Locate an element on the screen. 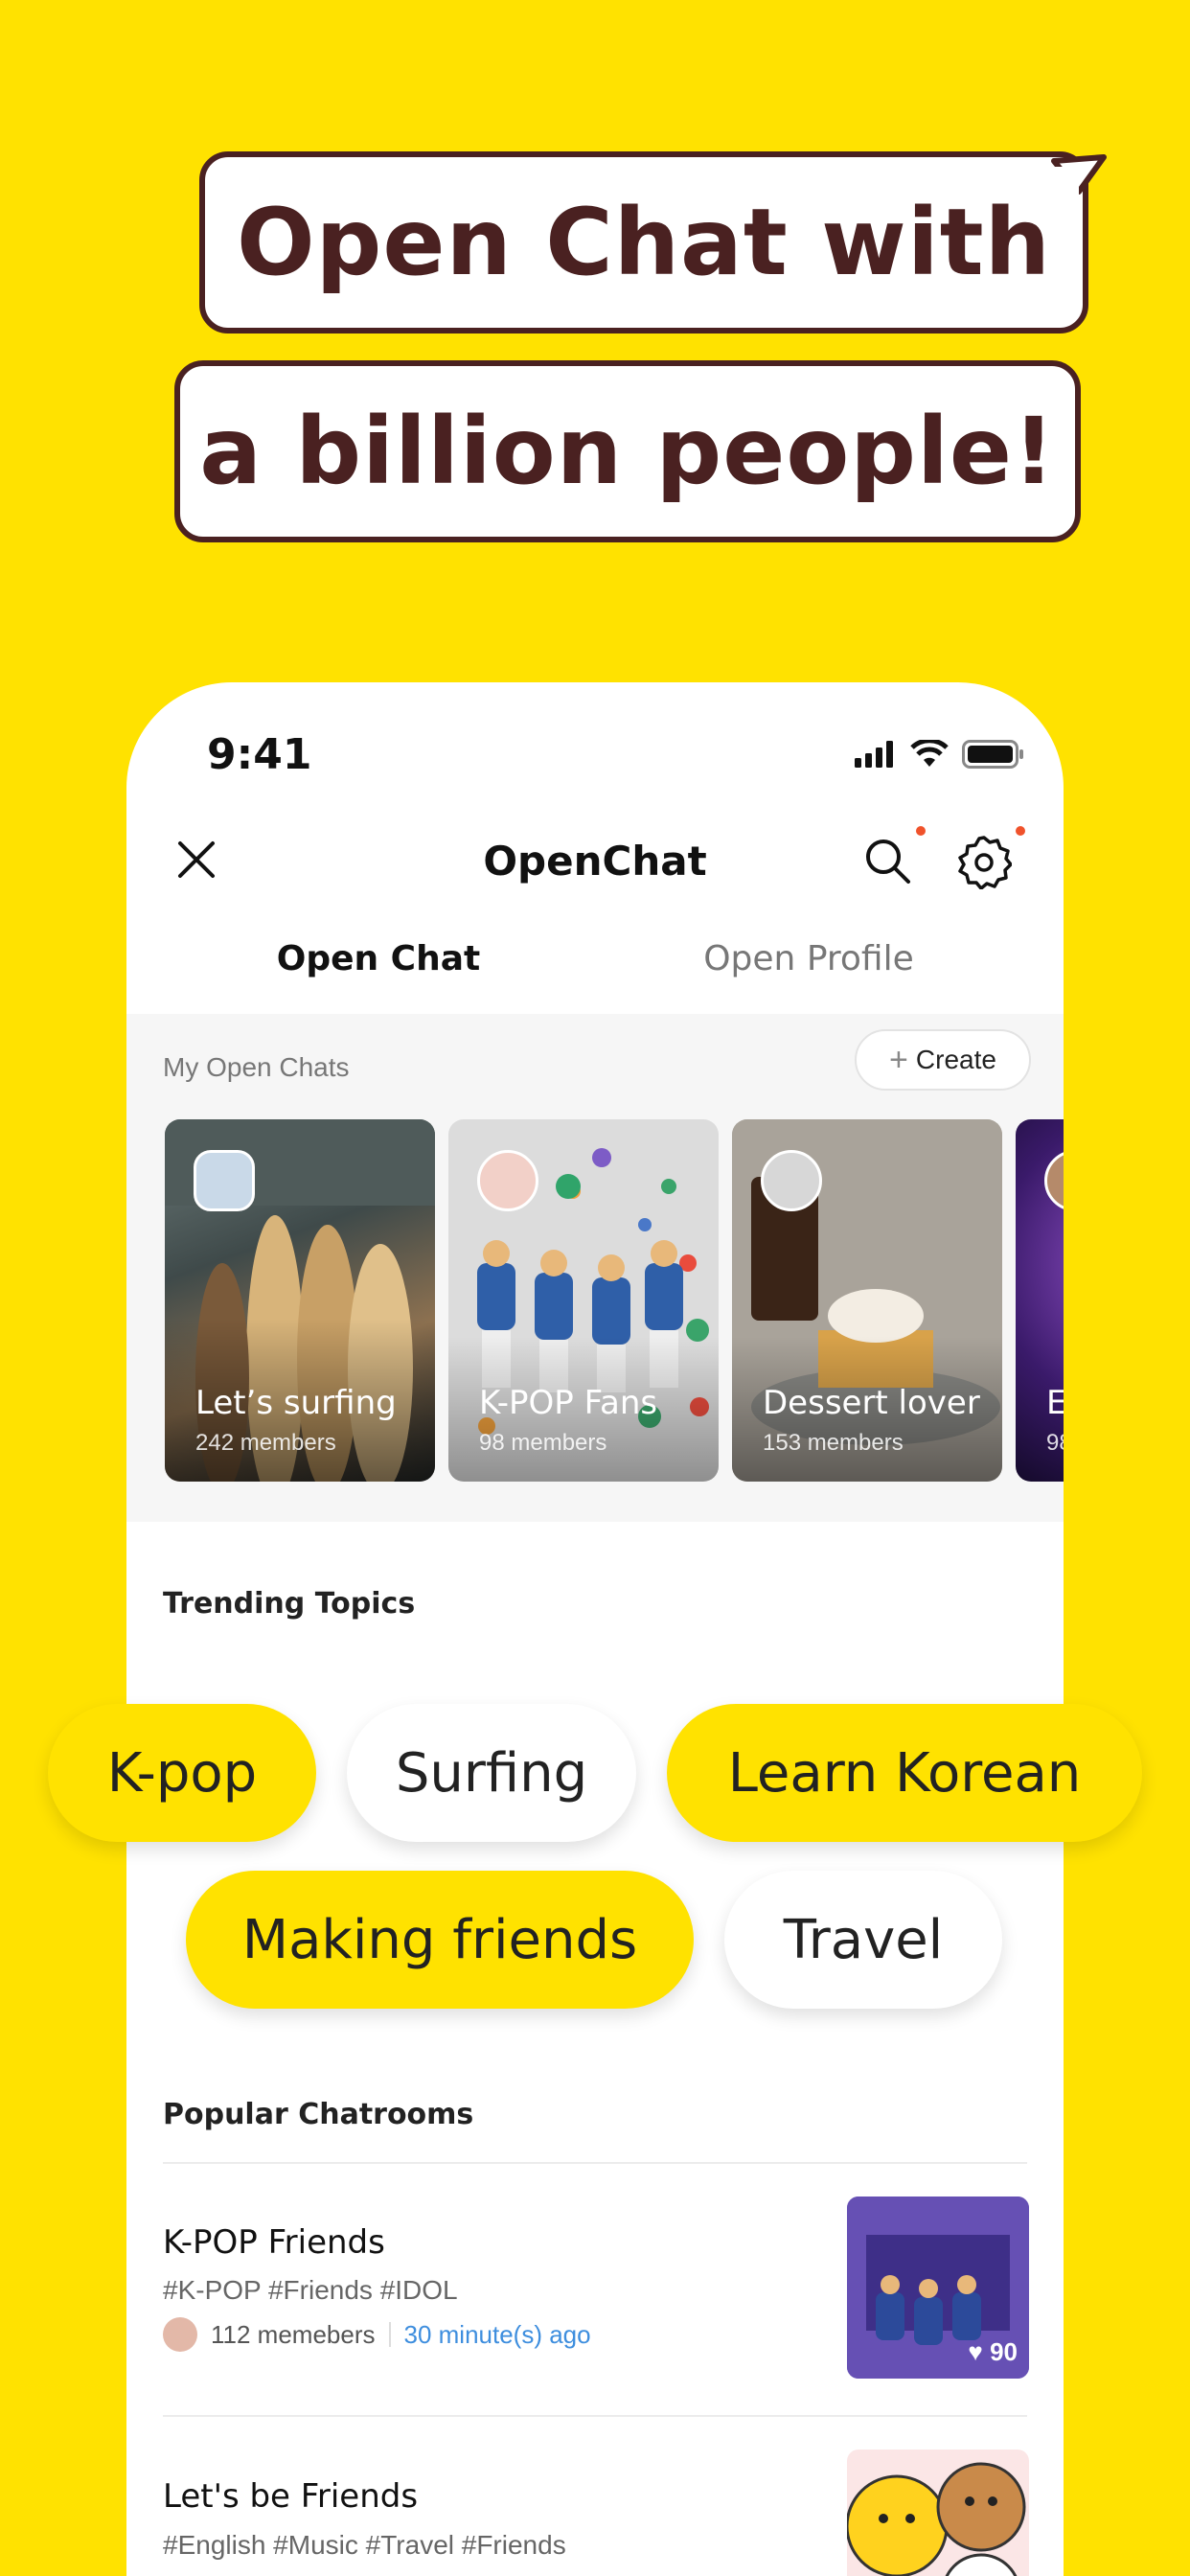 Image resolution: width=1190 pixels, height=2576 pixels. topic-label: Making friends is located at coordinates (440, 1939).